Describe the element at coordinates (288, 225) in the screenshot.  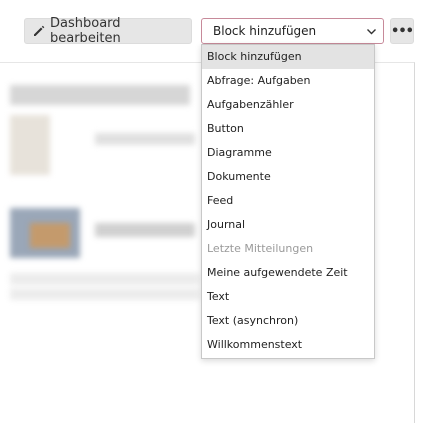
I see `menu-item: Journal` at that location.